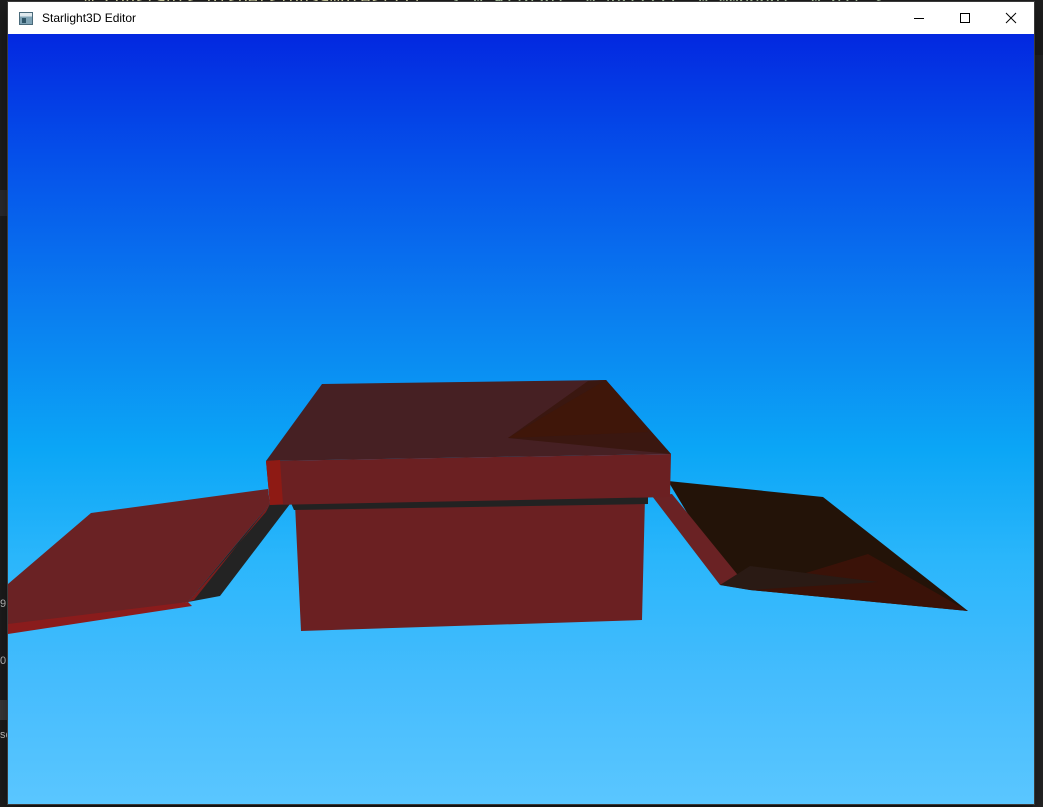 Image resolution: width=1043 pixels, height=807 pixels. What do you see at coordinates (26, 18) in the screenshot?
I see `app-window-icon` at bounding box center [26, 18].